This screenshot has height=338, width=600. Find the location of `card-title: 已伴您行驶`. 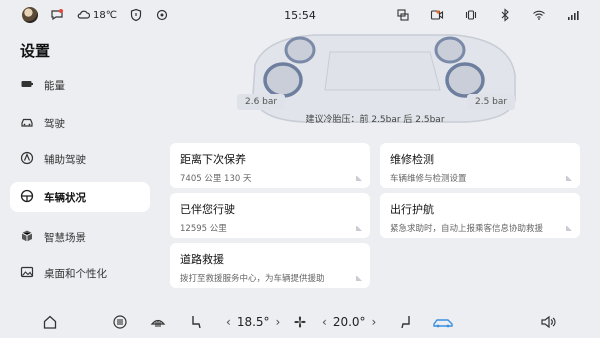

card-title: 已伴您行驶 is located at coordinates (207, 209).